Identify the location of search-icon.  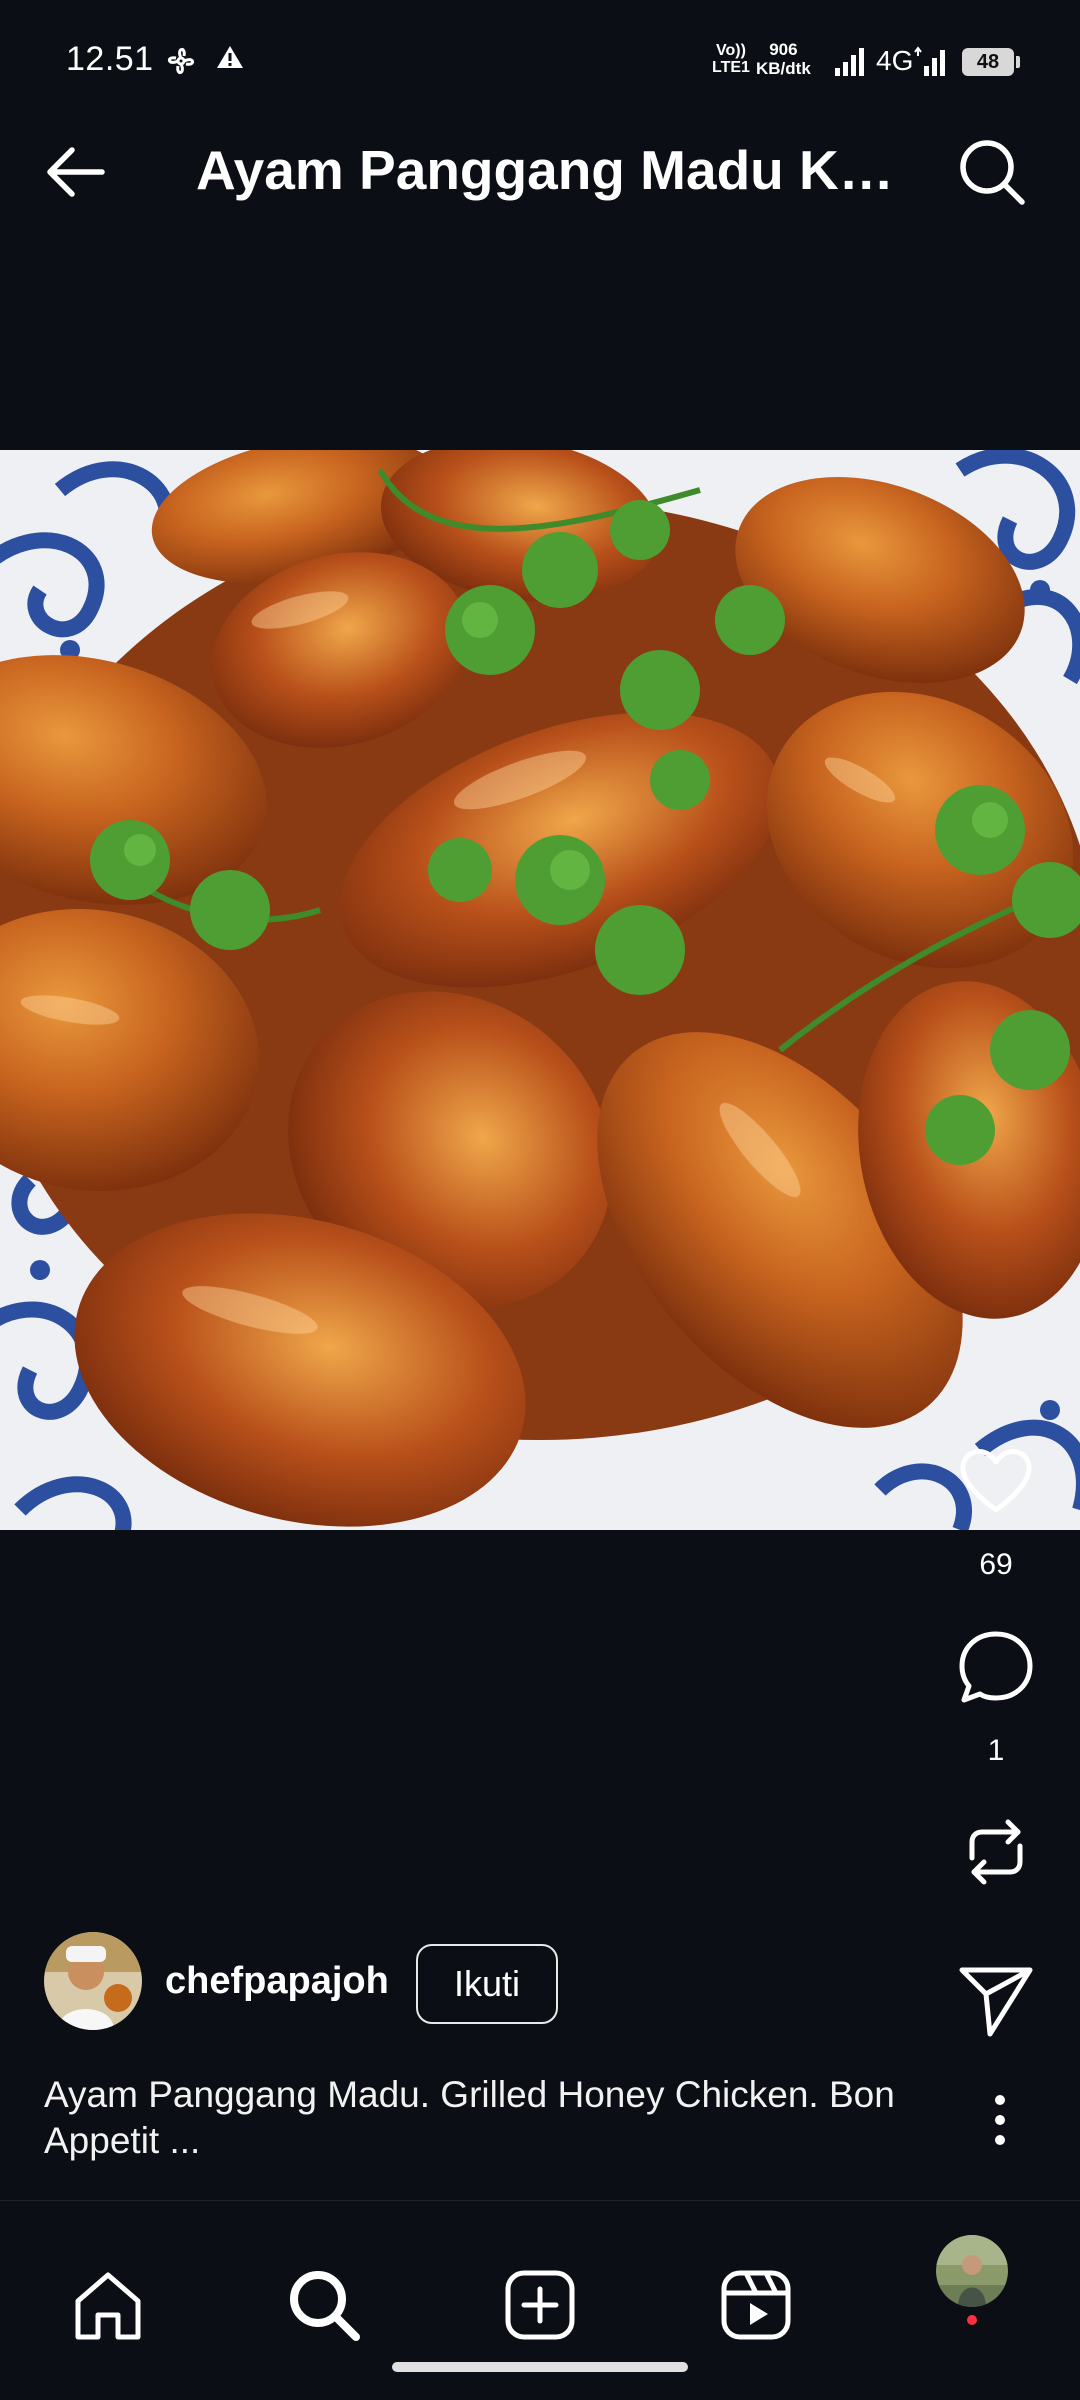
(992, 172).